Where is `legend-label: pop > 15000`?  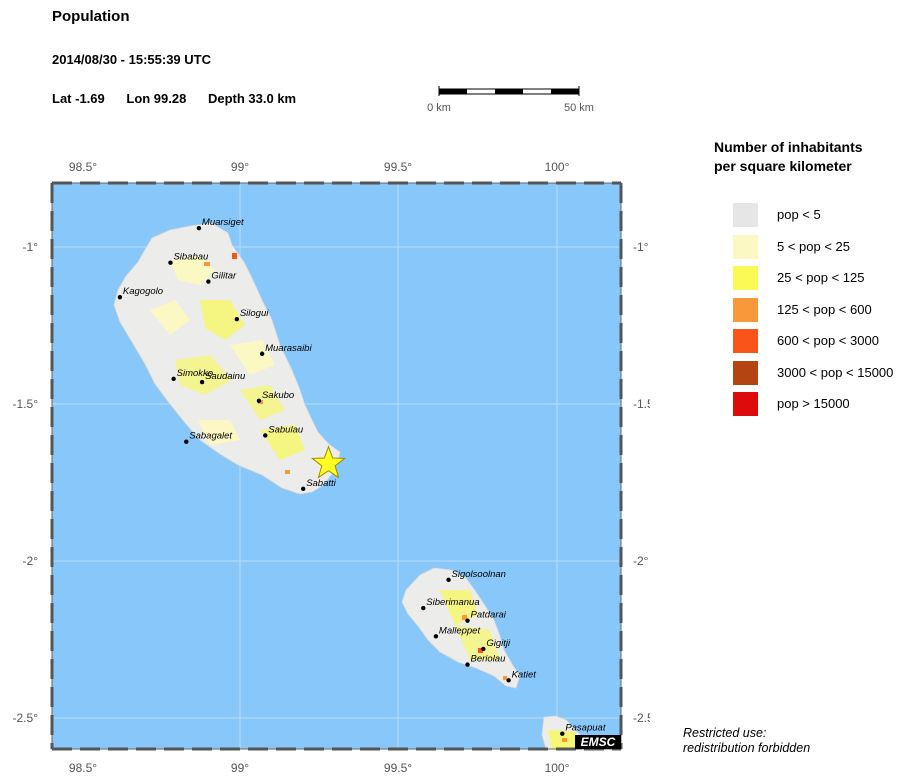
legend-label: pop > 15000 is located at coordinates (813, 403).